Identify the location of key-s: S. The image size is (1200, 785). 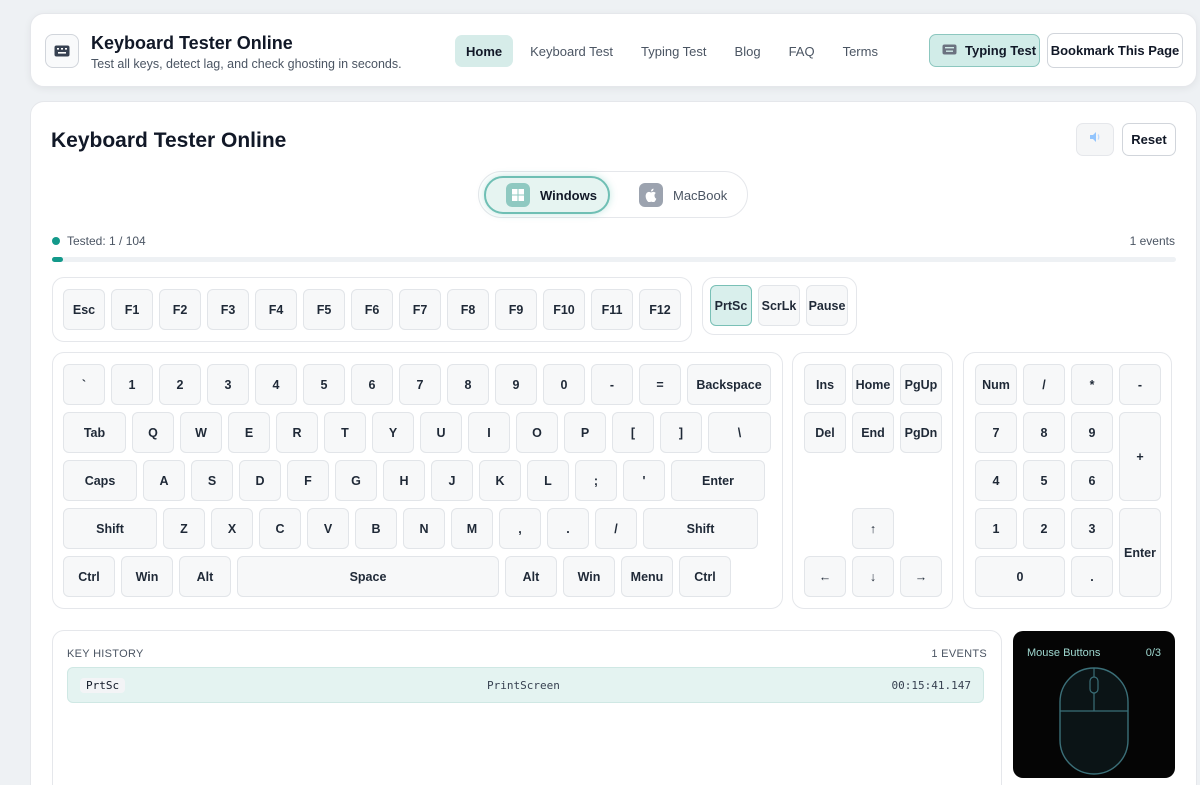
(212, 480).